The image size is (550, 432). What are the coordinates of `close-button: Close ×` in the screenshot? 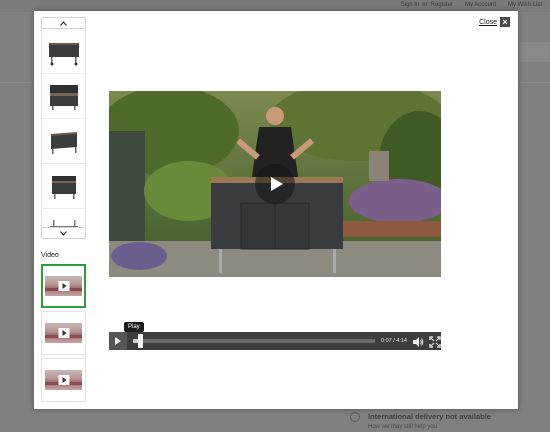 It's located at (494, 22).